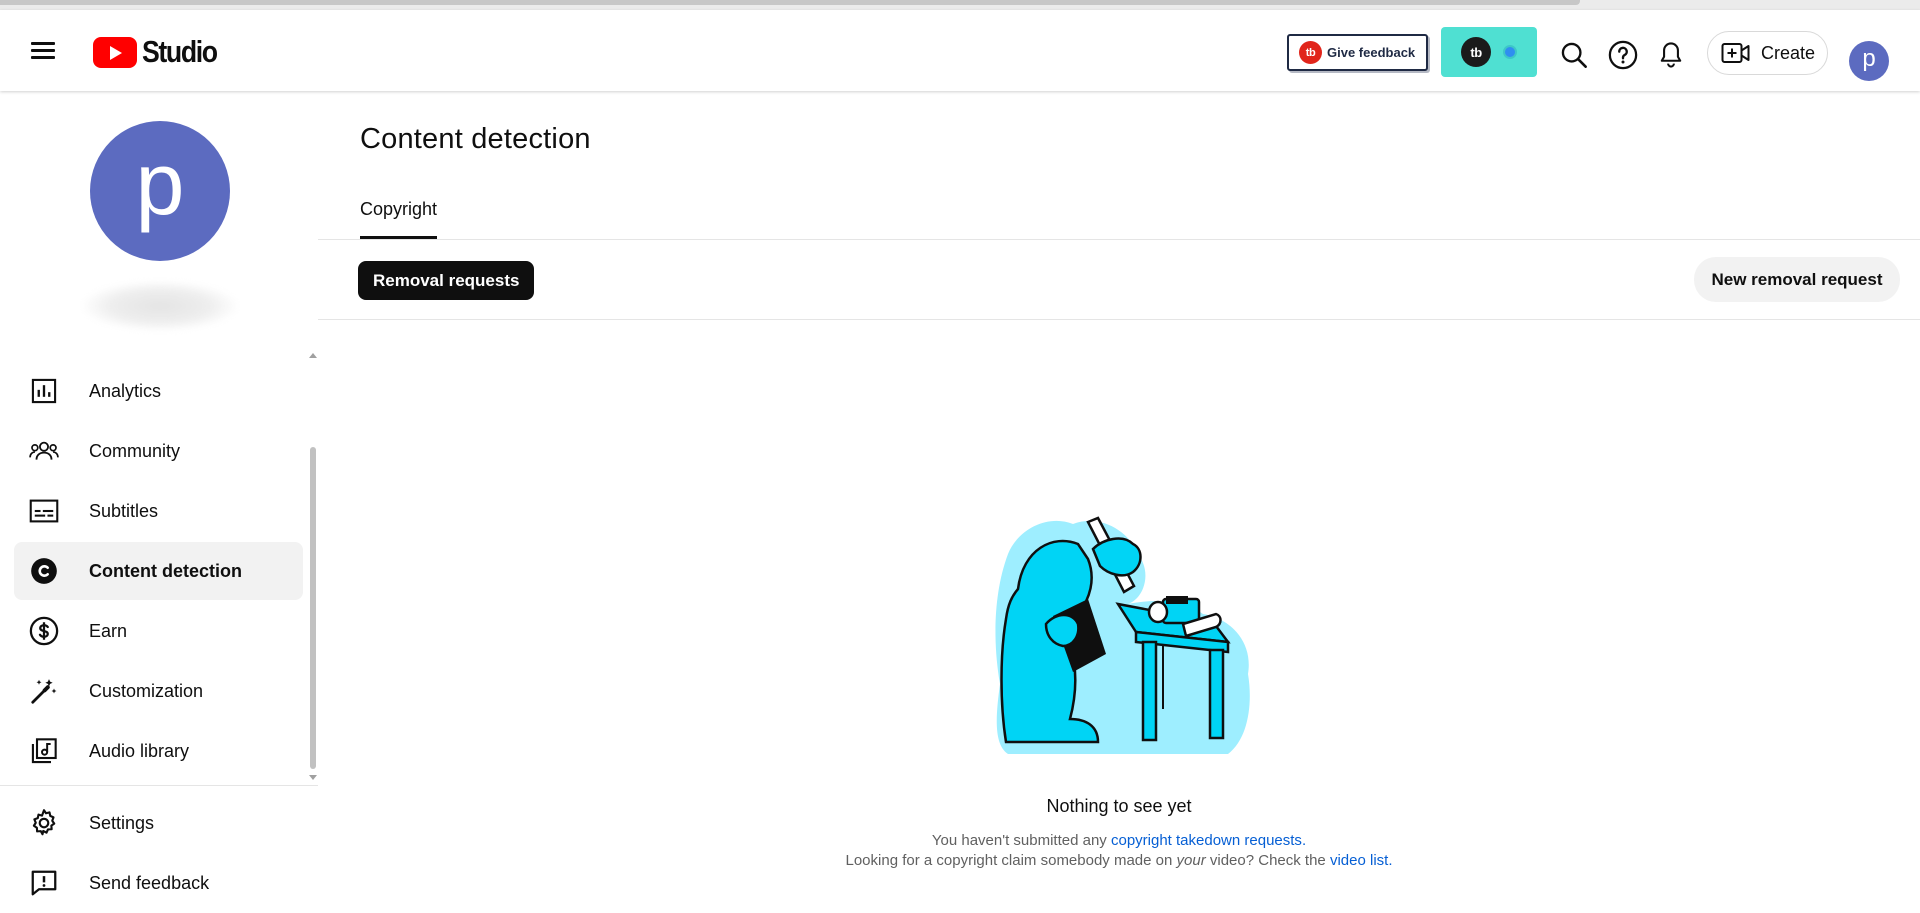 Image resolution: width=1920 pixels, height=913 pixels. I want to click on sidebar-divider, so click(159, 785).